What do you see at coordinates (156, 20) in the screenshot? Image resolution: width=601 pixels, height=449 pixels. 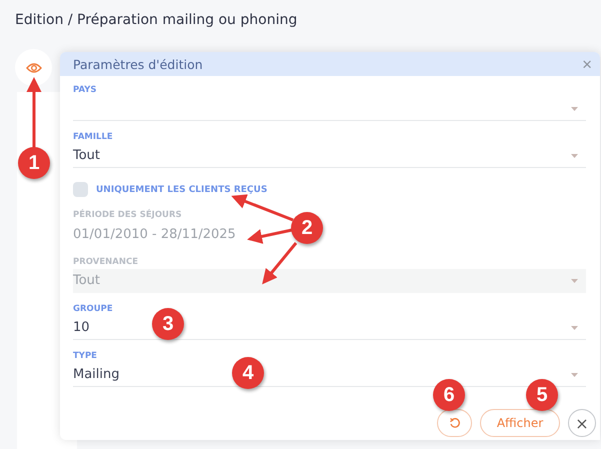 I see `page-title: Edition / Préparation mailing ou phoning` at bounding box center [156, 20].